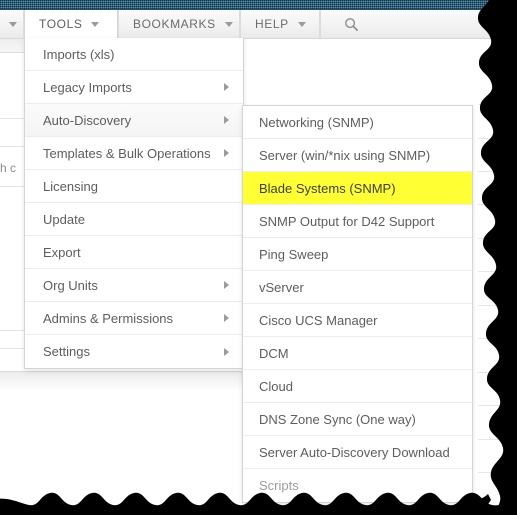 The image size is (517, 515). Describe the element at coordinates (272, 24) in the screenshot. I see `menubar-tab-help-label: HELP` at that location.